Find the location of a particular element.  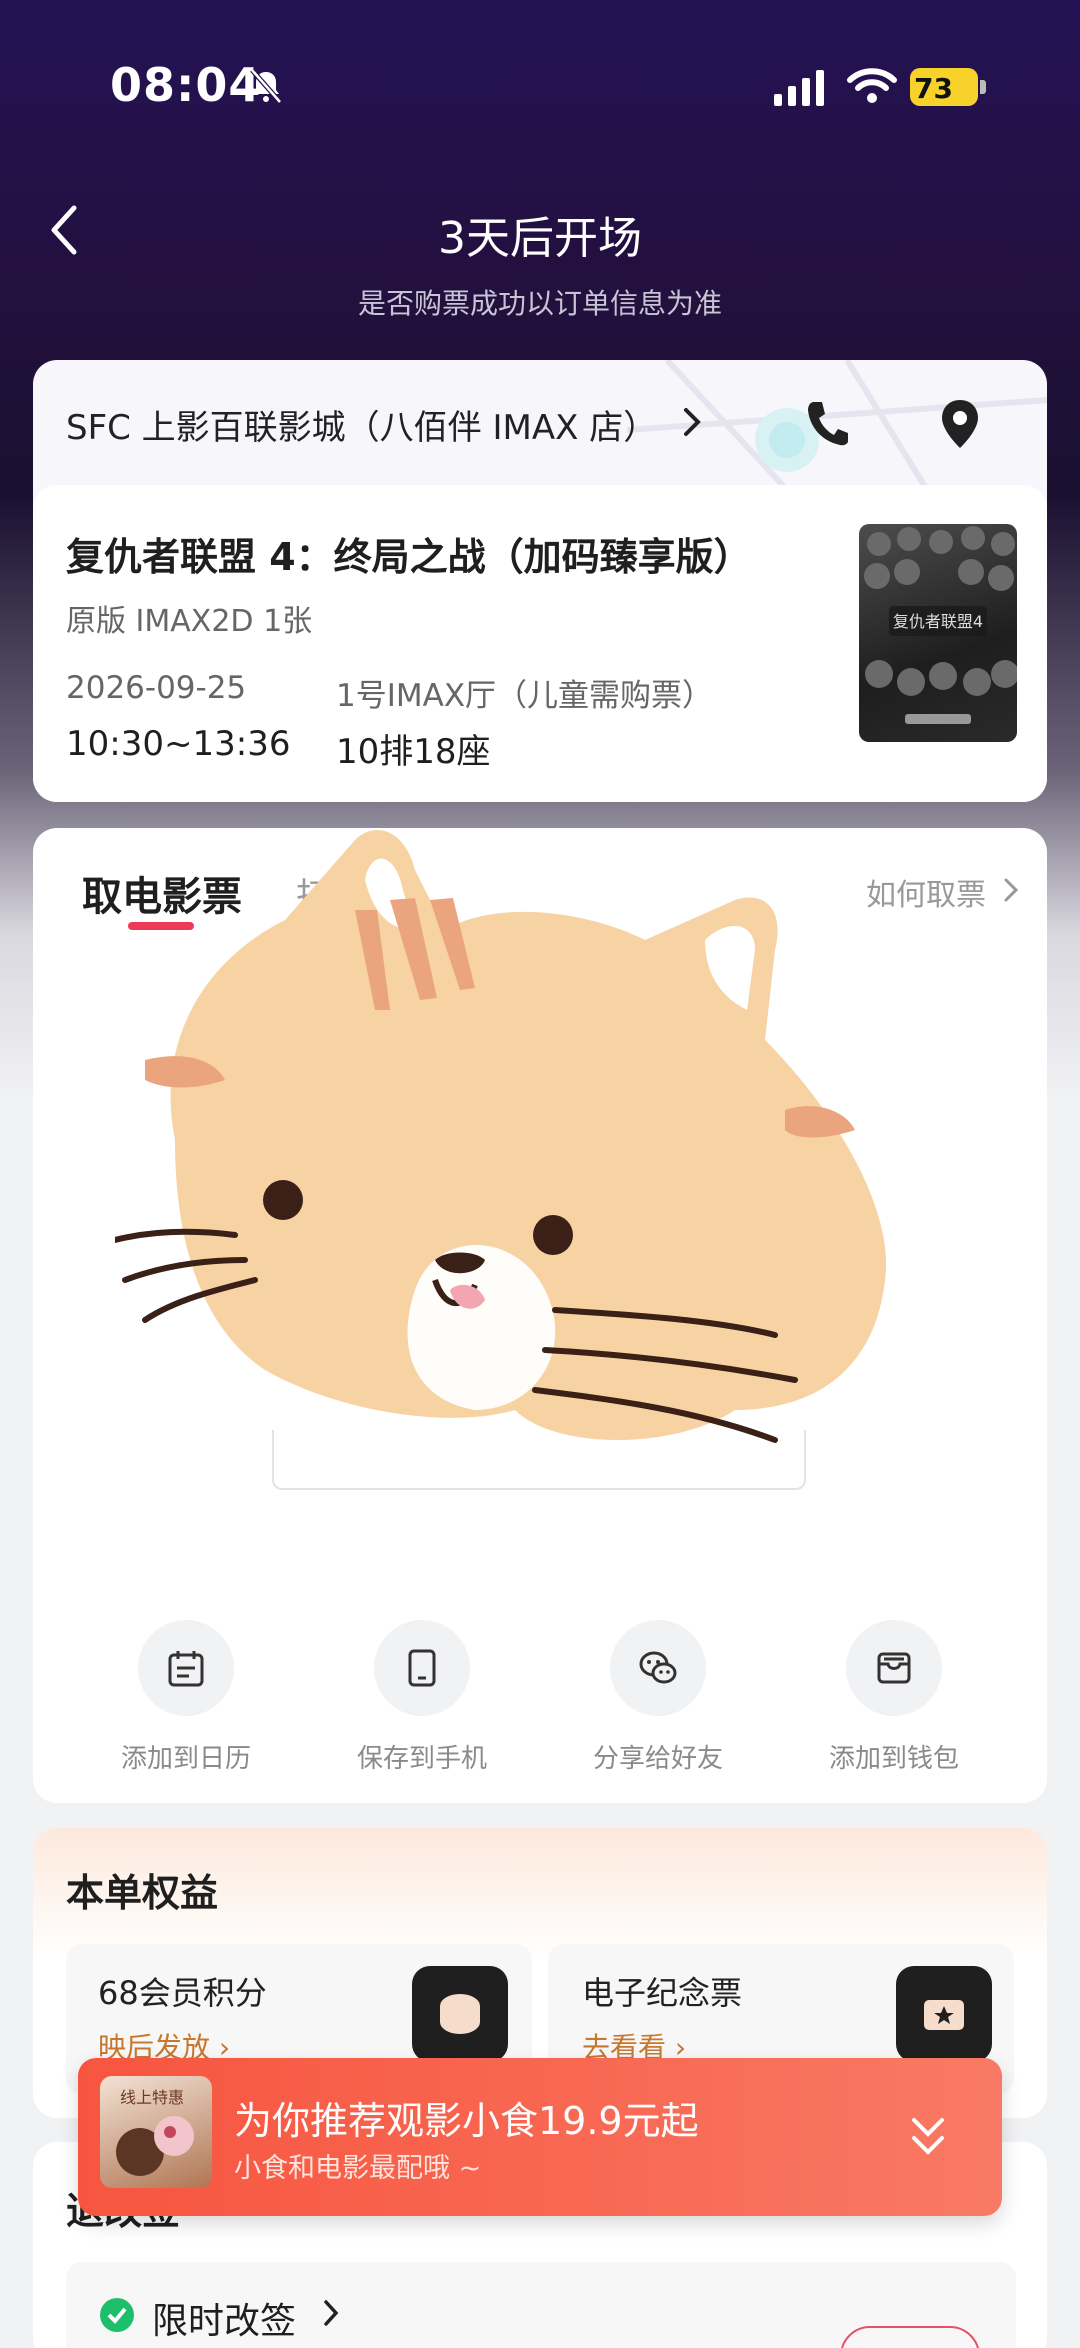

benefit-title: 电子纪念票 is located at coordinates (662, 1993).